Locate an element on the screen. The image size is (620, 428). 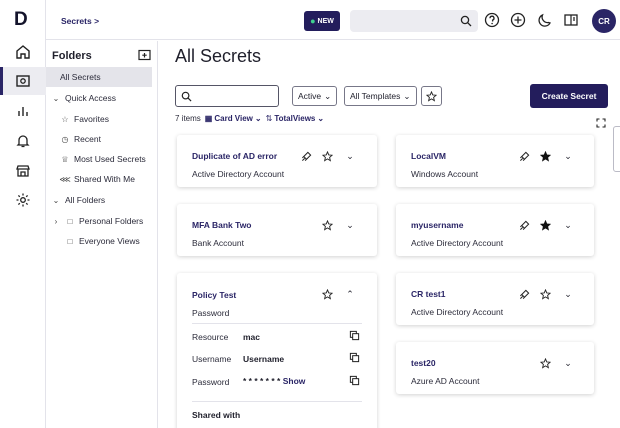
folder-plus-icon is located at coordinates (144, 55).